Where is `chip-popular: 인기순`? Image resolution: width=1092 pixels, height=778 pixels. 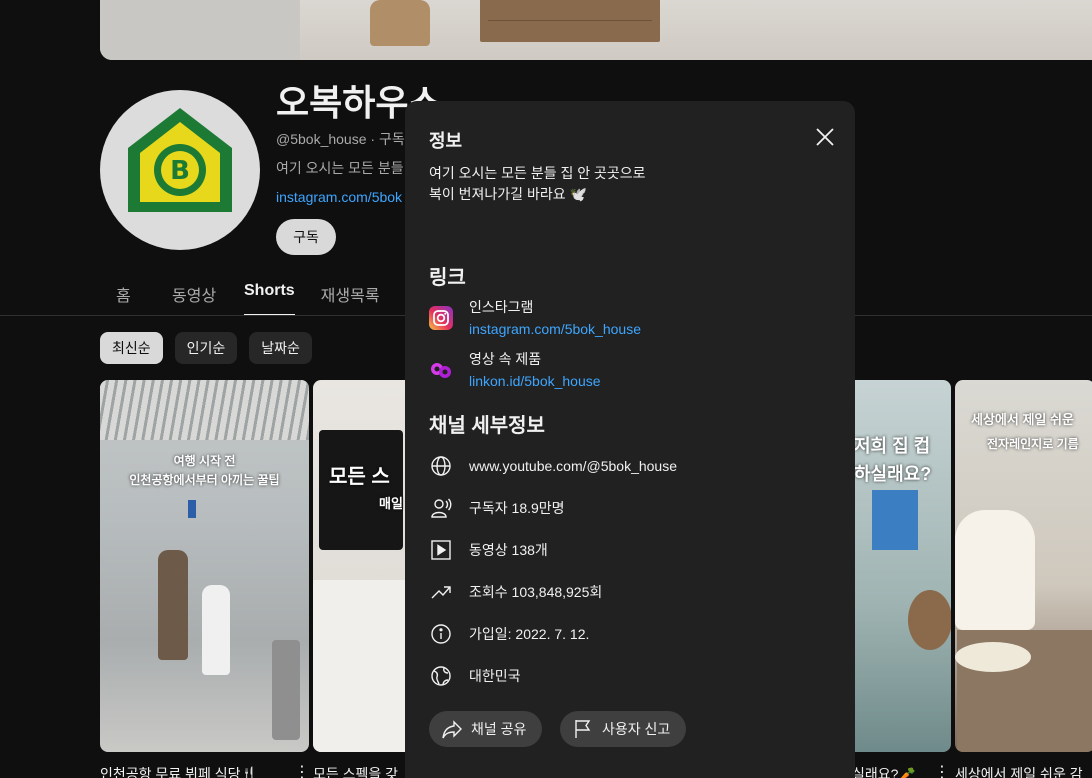
chip-popular: 인기순 is located at coordinates (206, 348).